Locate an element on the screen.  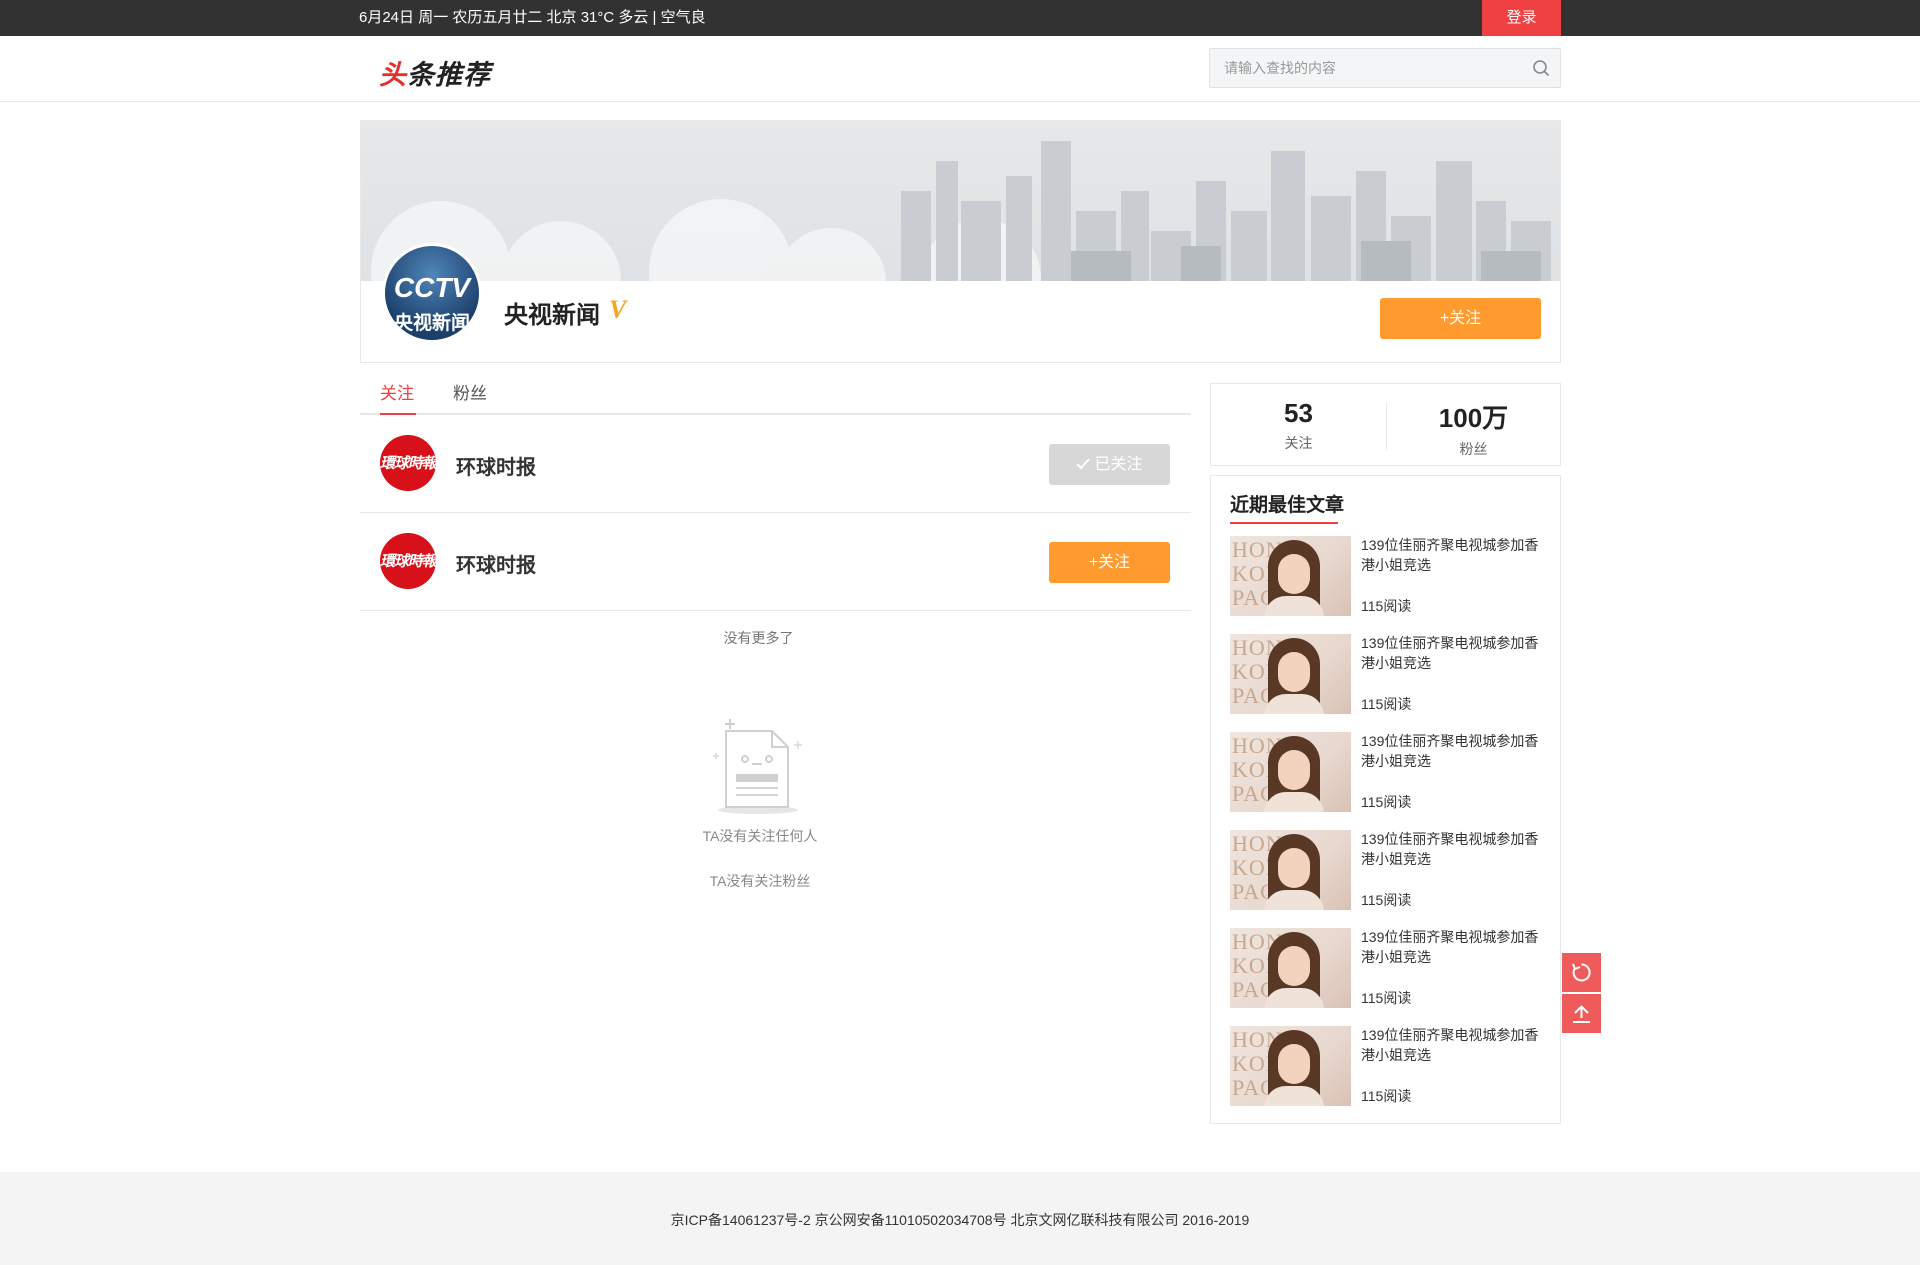
search-box is located at coordinates (1385, 68).